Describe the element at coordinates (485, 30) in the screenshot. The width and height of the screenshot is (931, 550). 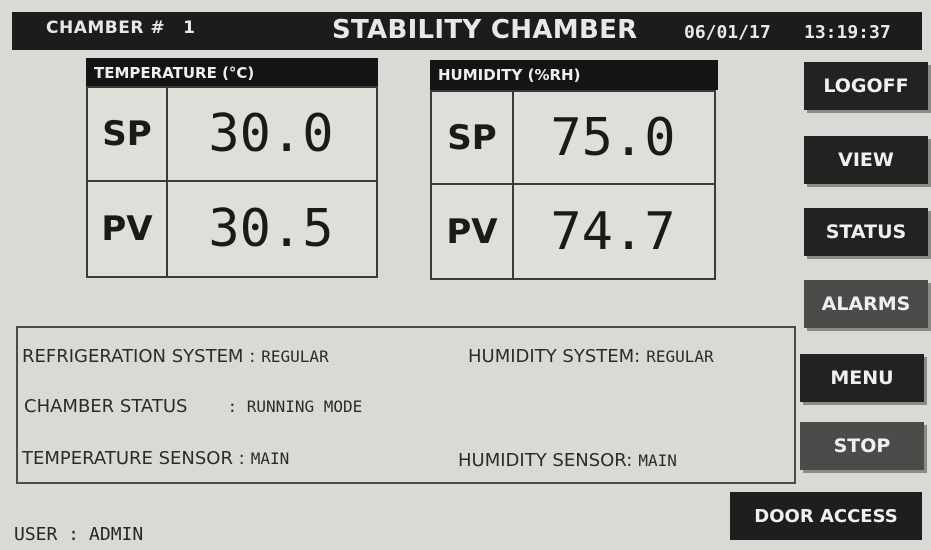
I see `page-title: STABILITY CHAMBER` at that location.